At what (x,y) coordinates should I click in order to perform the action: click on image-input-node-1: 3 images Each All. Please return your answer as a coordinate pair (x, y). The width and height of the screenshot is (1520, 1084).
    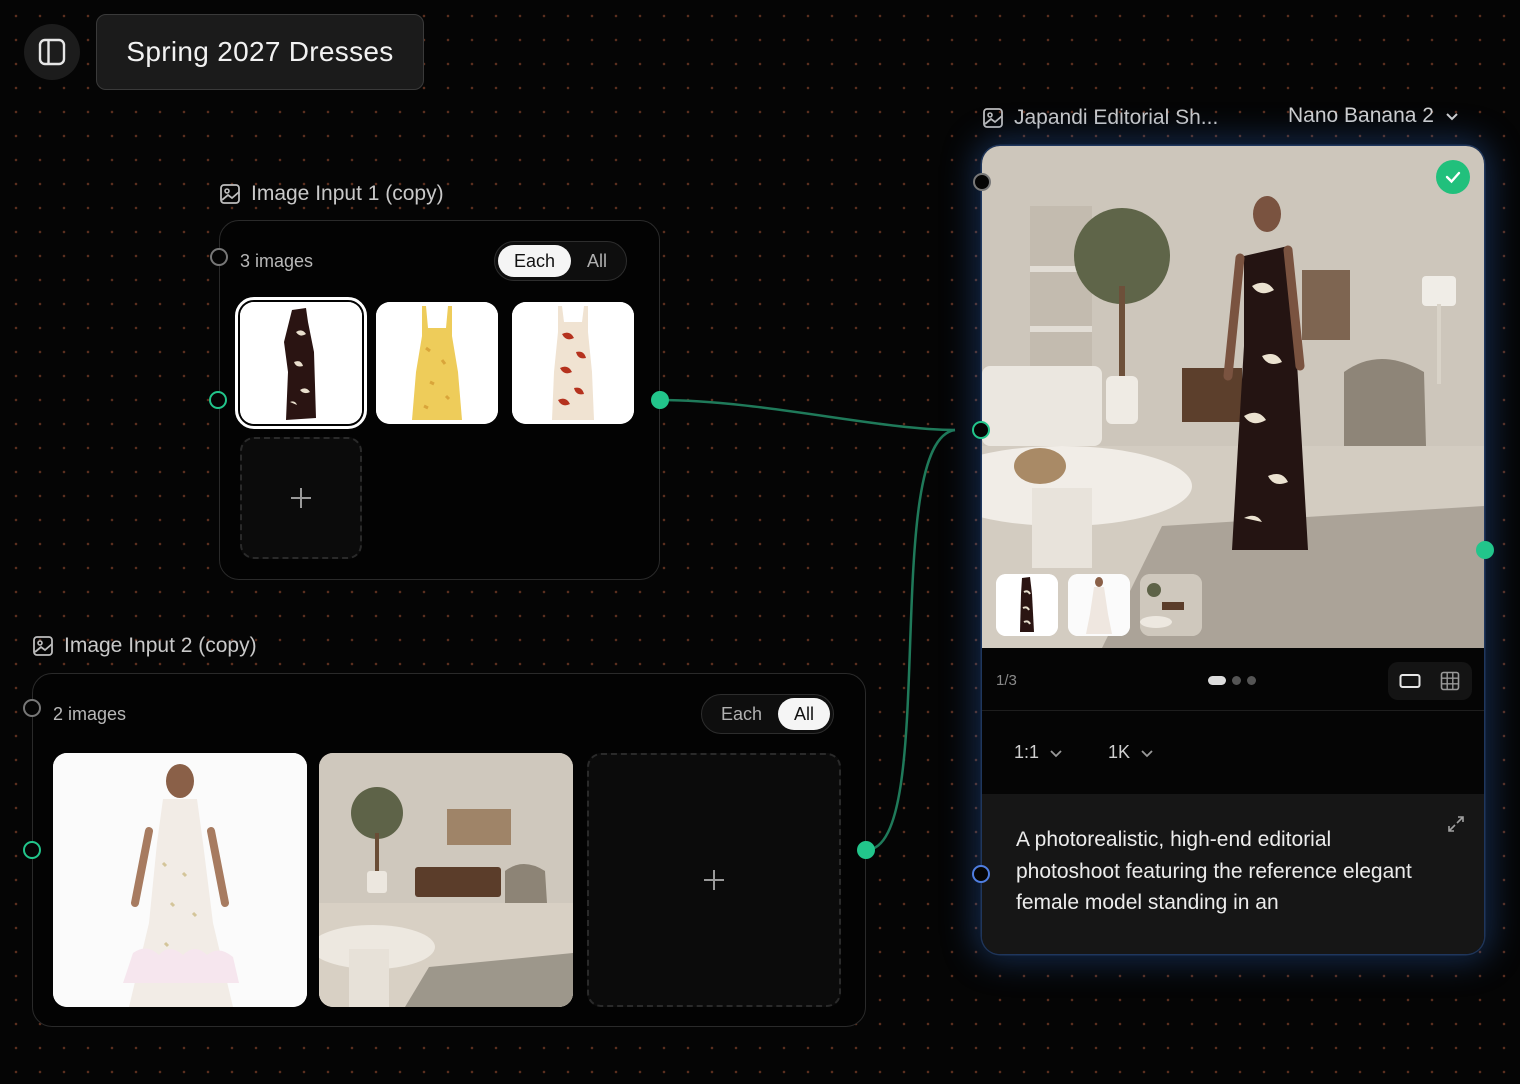
    Looking at the image, I should click on (439, 400).